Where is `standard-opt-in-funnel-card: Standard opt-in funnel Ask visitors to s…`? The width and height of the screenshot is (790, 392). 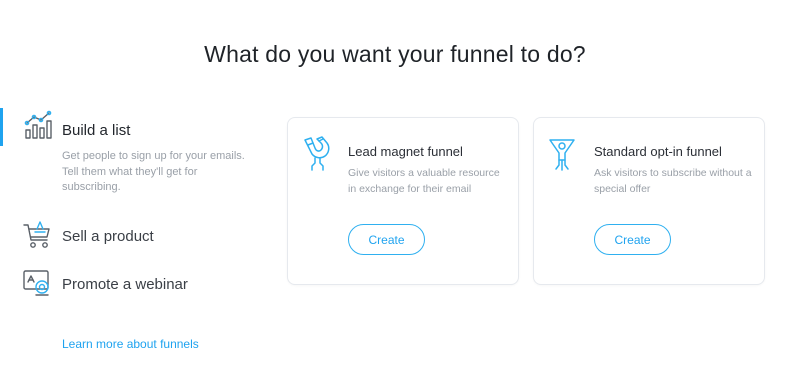 standard-opt-in-funnel-card: Standard opt-in funnel Ask visitors to s… is located at coordinates (649, 201).